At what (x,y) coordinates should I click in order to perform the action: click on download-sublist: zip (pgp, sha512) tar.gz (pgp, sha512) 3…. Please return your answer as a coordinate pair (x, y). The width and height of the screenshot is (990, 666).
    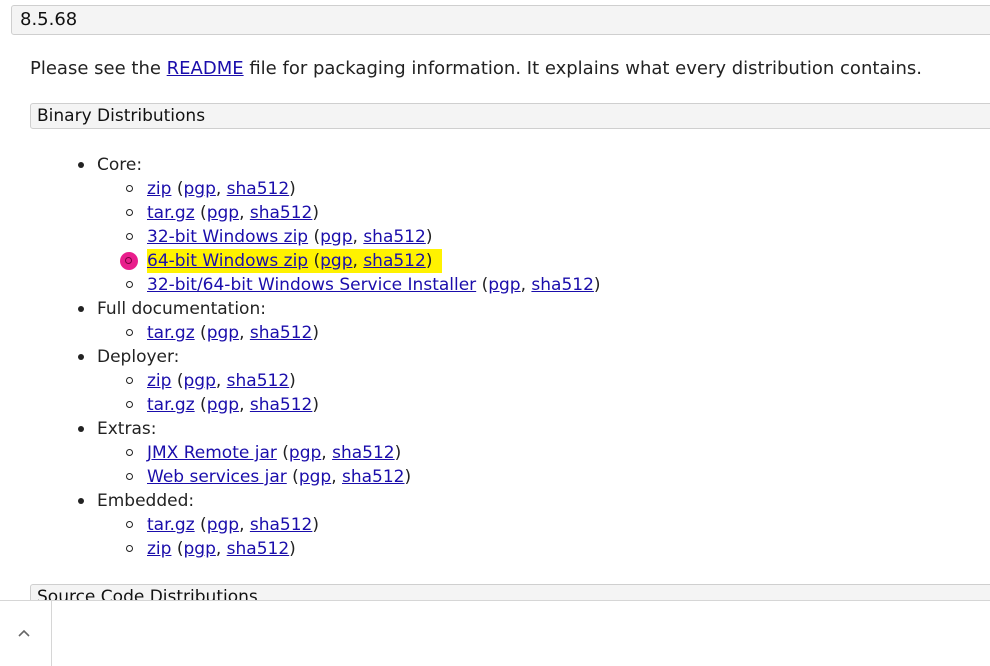
    Looking at the image, I should click on (349, 237).